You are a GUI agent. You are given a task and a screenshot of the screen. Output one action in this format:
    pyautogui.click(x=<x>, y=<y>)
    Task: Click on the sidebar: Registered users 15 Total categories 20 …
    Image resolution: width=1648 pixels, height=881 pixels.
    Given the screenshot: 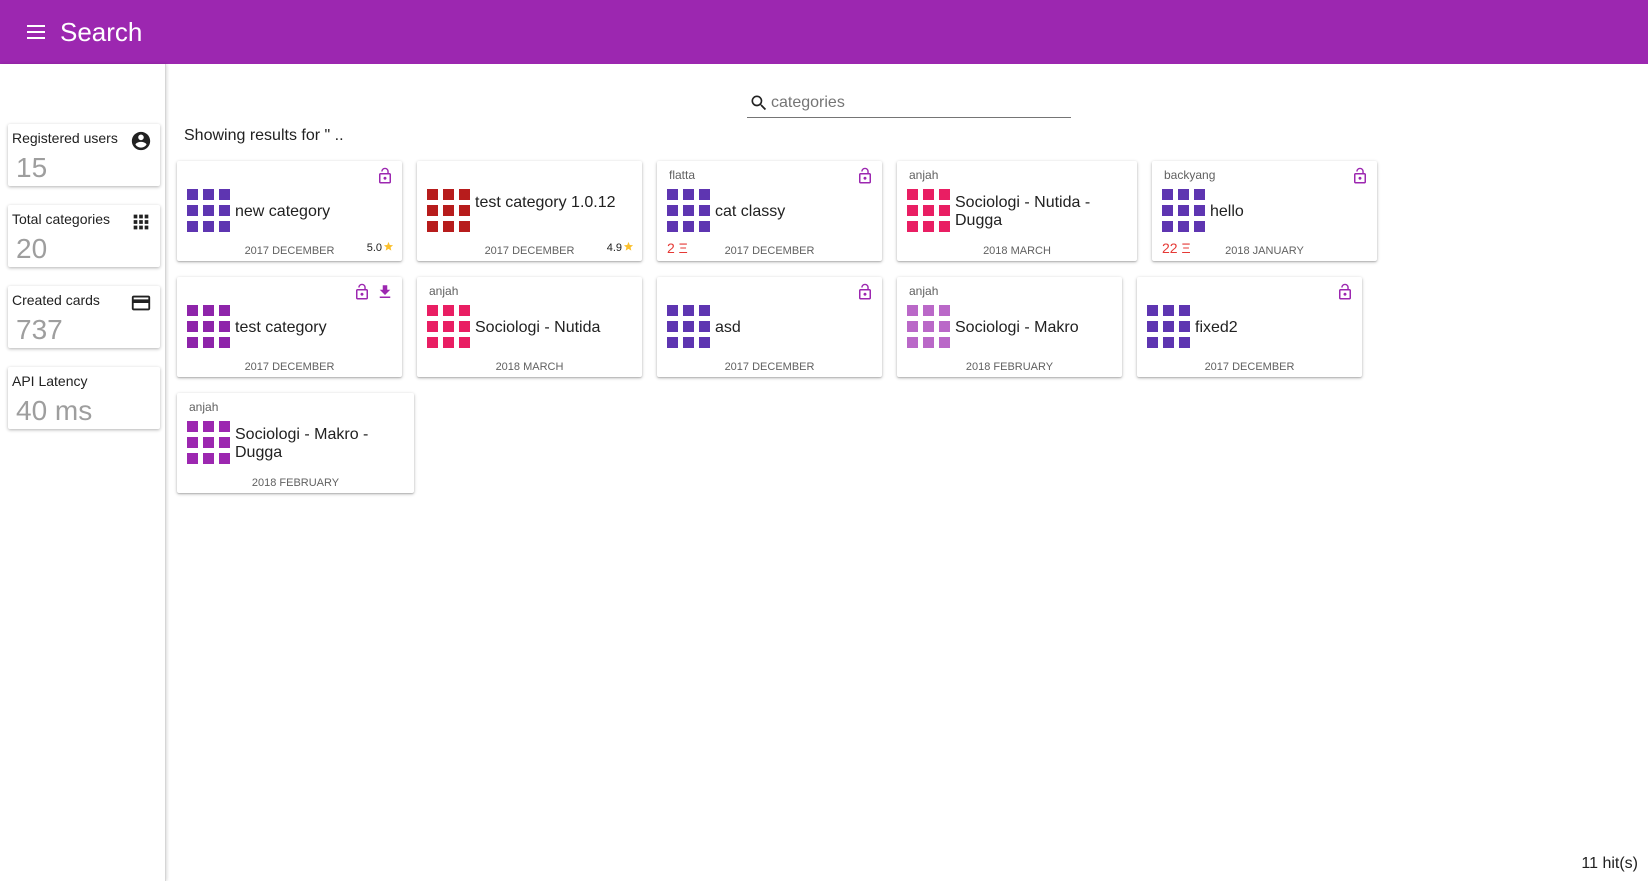 What is the action you would take?
    pyautogui.click(x=83, y=472)
    